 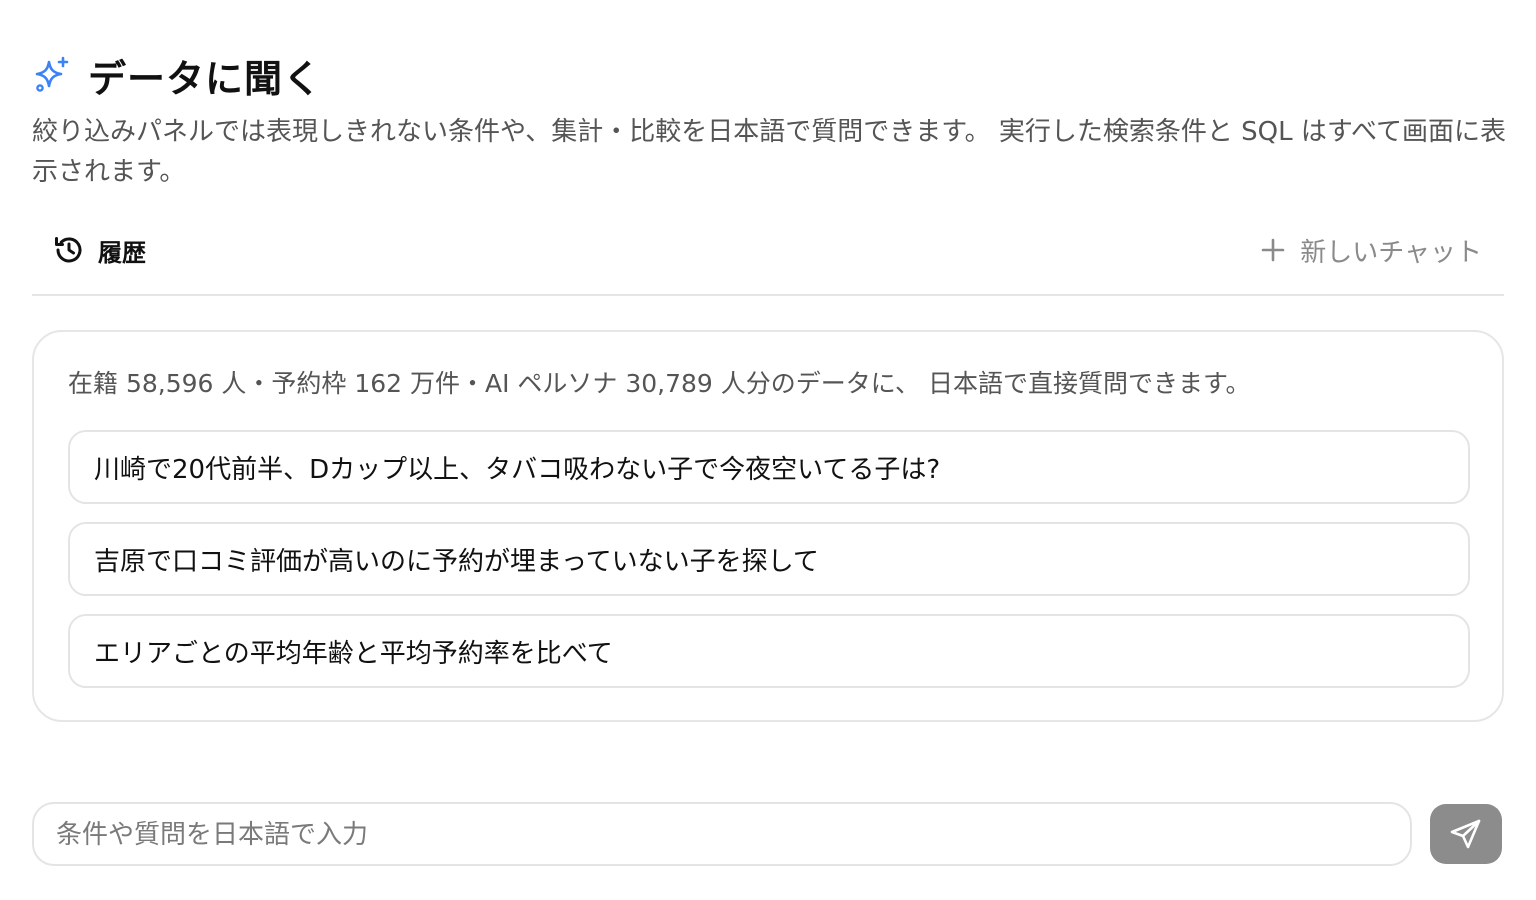 I want to click on chat-input, so click(x=721, y=835).